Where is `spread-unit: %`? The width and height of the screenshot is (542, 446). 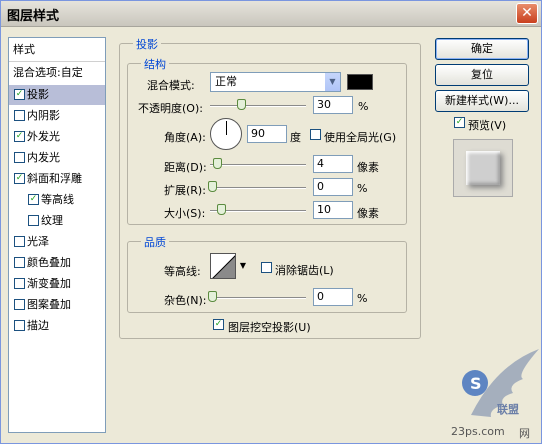 spread-unit: % is located at coordinates (362, 188).